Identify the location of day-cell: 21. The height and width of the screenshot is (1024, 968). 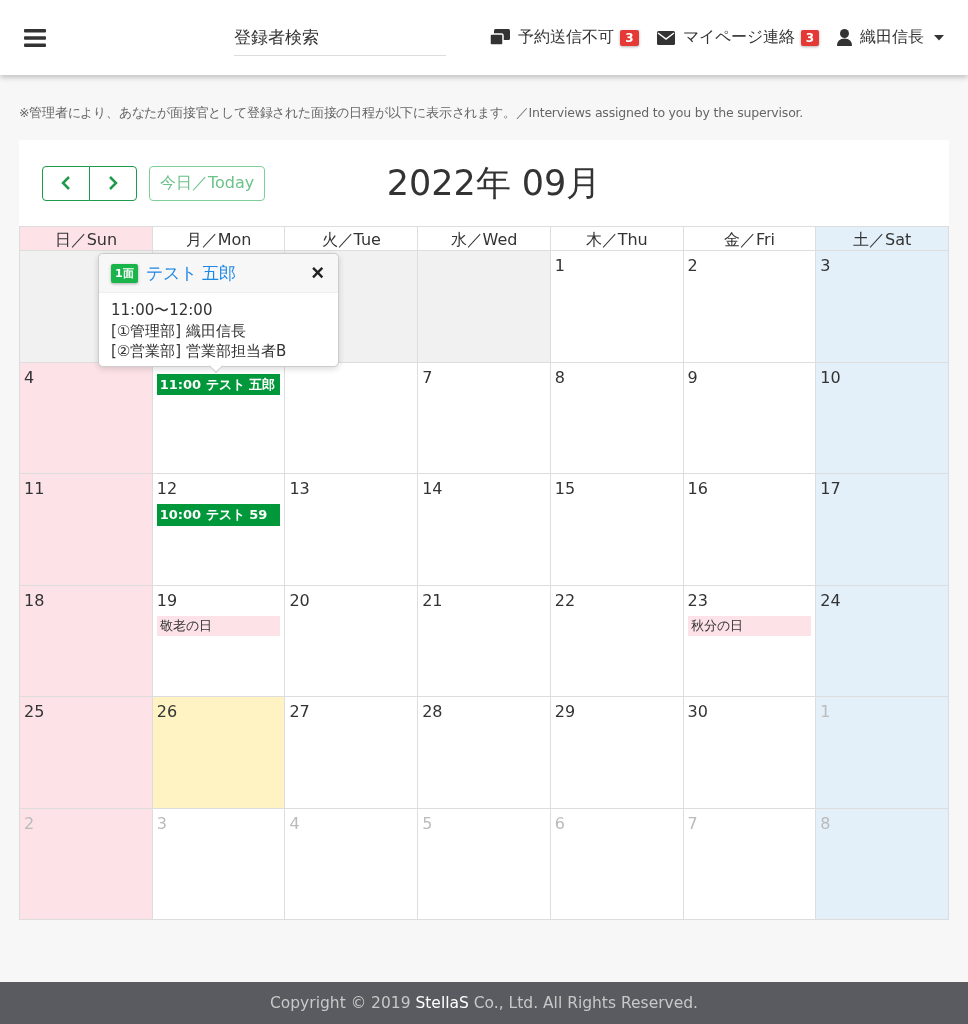
(484, 641).